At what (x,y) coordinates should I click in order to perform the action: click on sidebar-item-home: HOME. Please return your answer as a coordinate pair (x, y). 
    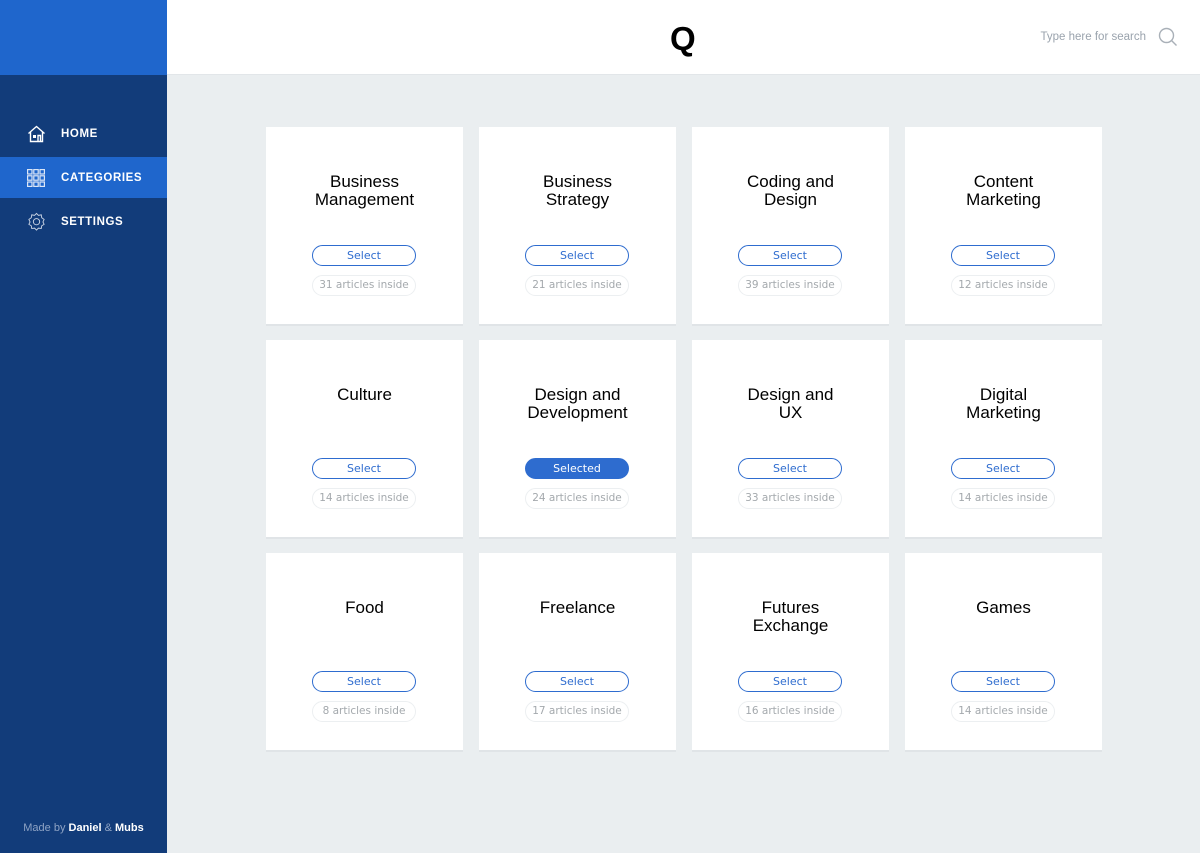
    Looking at the image, I should click on (83, 133).